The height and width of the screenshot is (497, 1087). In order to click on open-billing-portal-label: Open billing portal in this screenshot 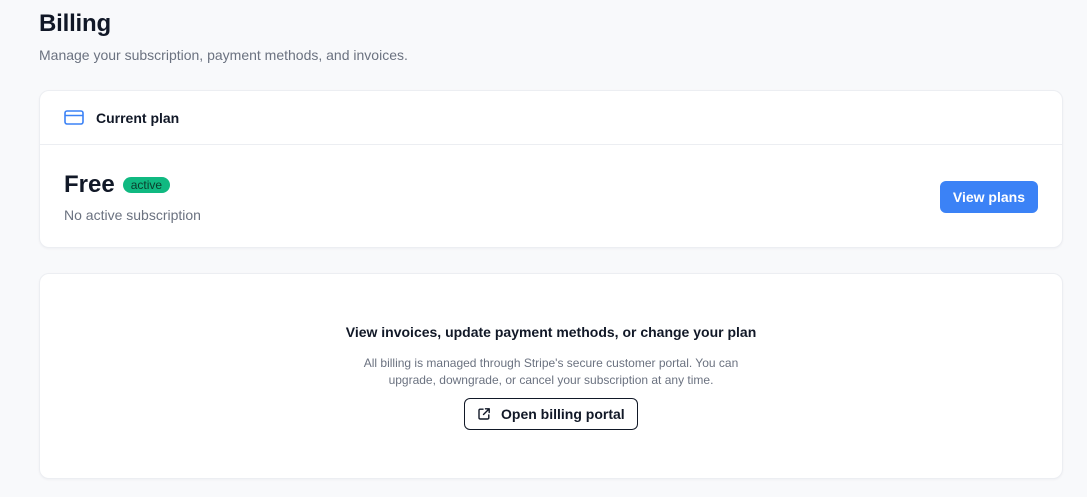, I will do `click(563, 414)`.